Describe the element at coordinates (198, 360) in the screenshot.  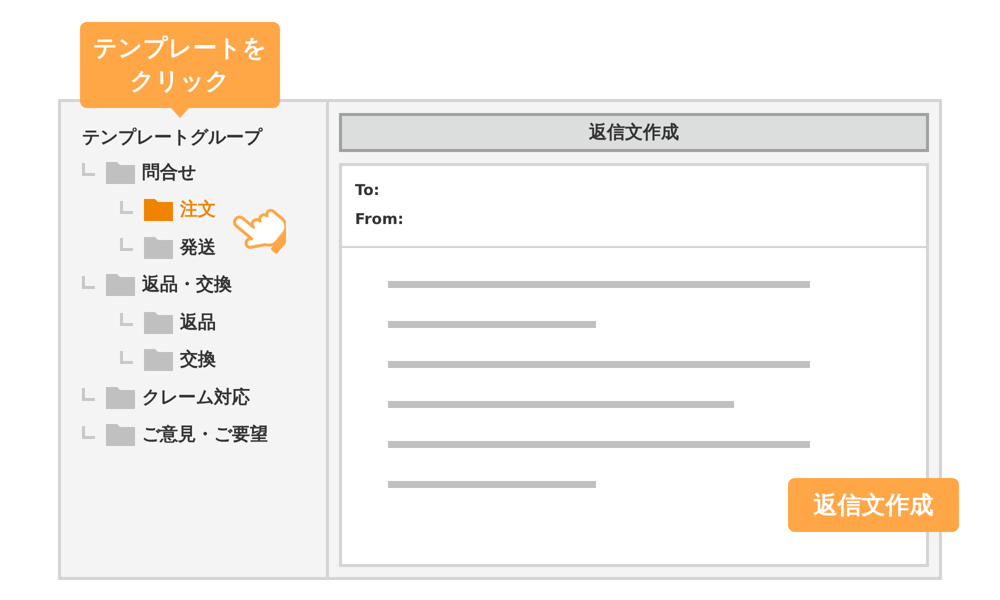
I see `tree-item: 交換` at that location.